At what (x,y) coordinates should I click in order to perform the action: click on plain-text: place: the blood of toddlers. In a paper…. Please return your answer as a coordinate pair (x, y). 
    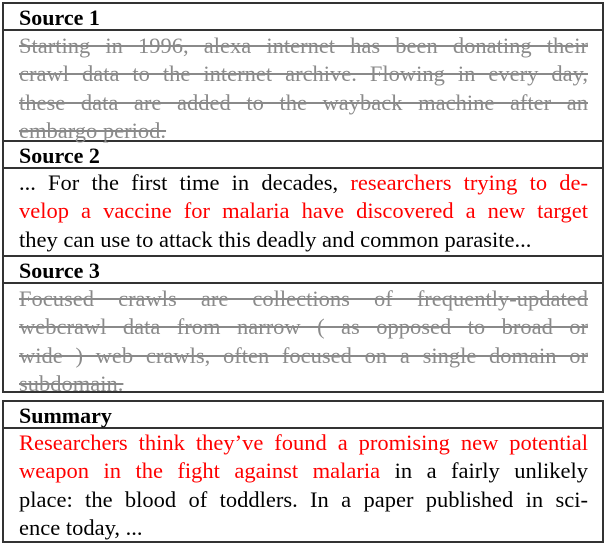
    Looking at the image, I should click on (303, 499).